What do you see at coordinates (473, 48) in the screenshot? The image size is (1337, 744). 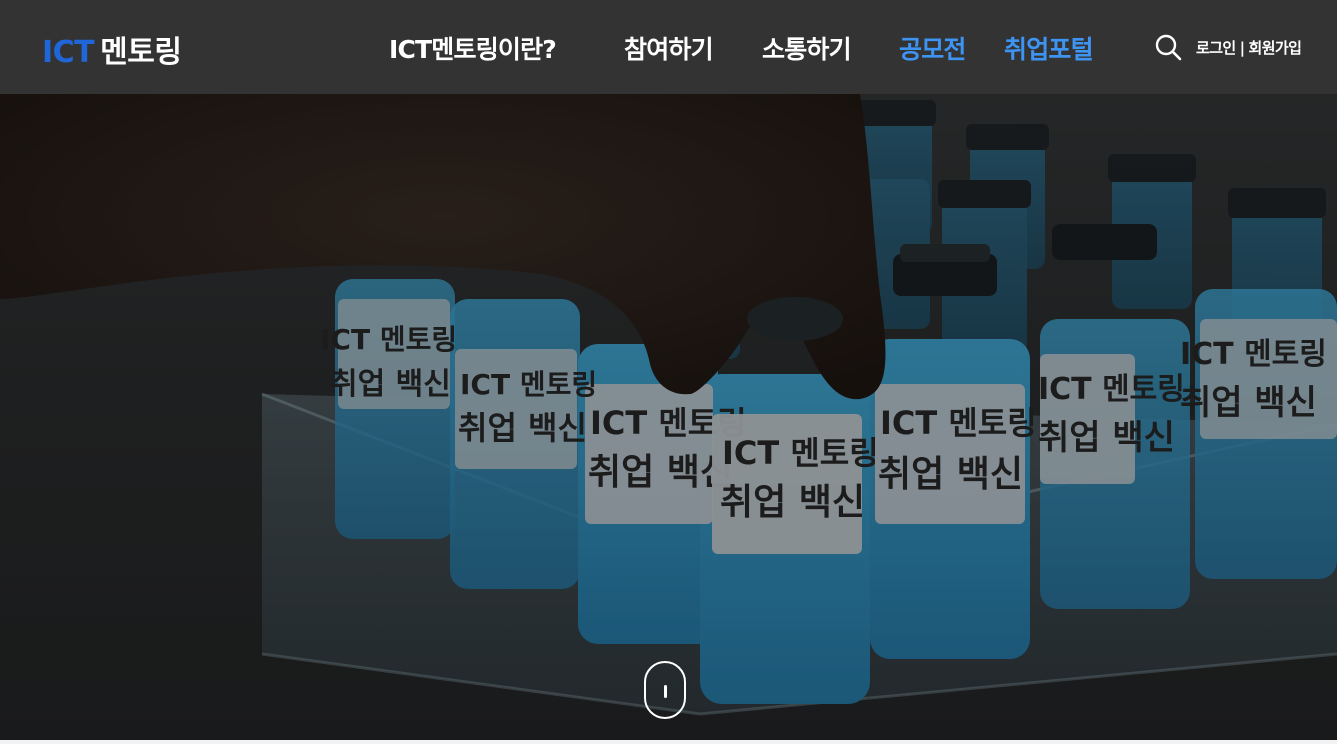 I see `nav-item-about: ICT멘토링이란?` at bounding box center [473, 48].